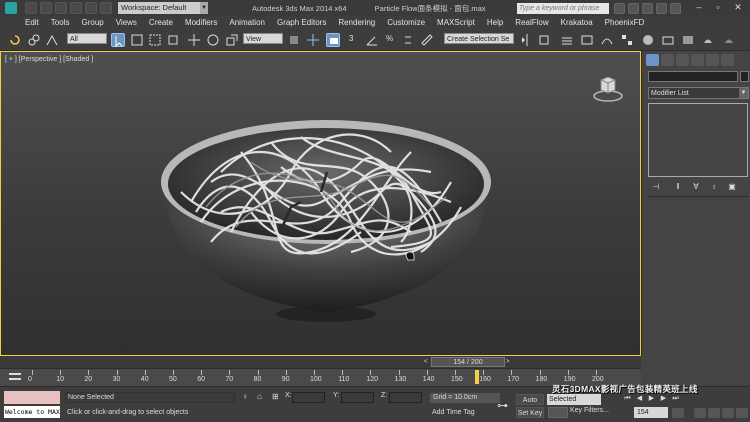  What do you see at coordinates (60, 22) in the screenshot?
I see `menu-tools: Tools` at bounding box center [60, 22].